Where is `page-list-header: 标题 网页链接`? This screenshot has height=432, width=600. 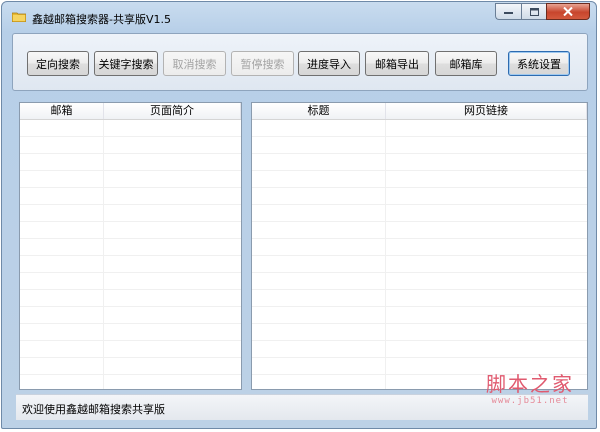
page-list-header: 标题 网页链接 is located at coordinates (419, 111).